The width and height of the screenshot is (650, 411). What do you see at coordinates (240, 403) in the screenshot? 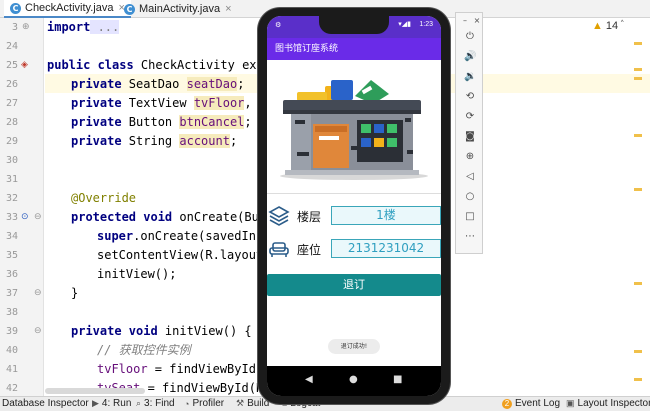
I see `hammer-icon: ⚒` at bounding box center [240, 403].